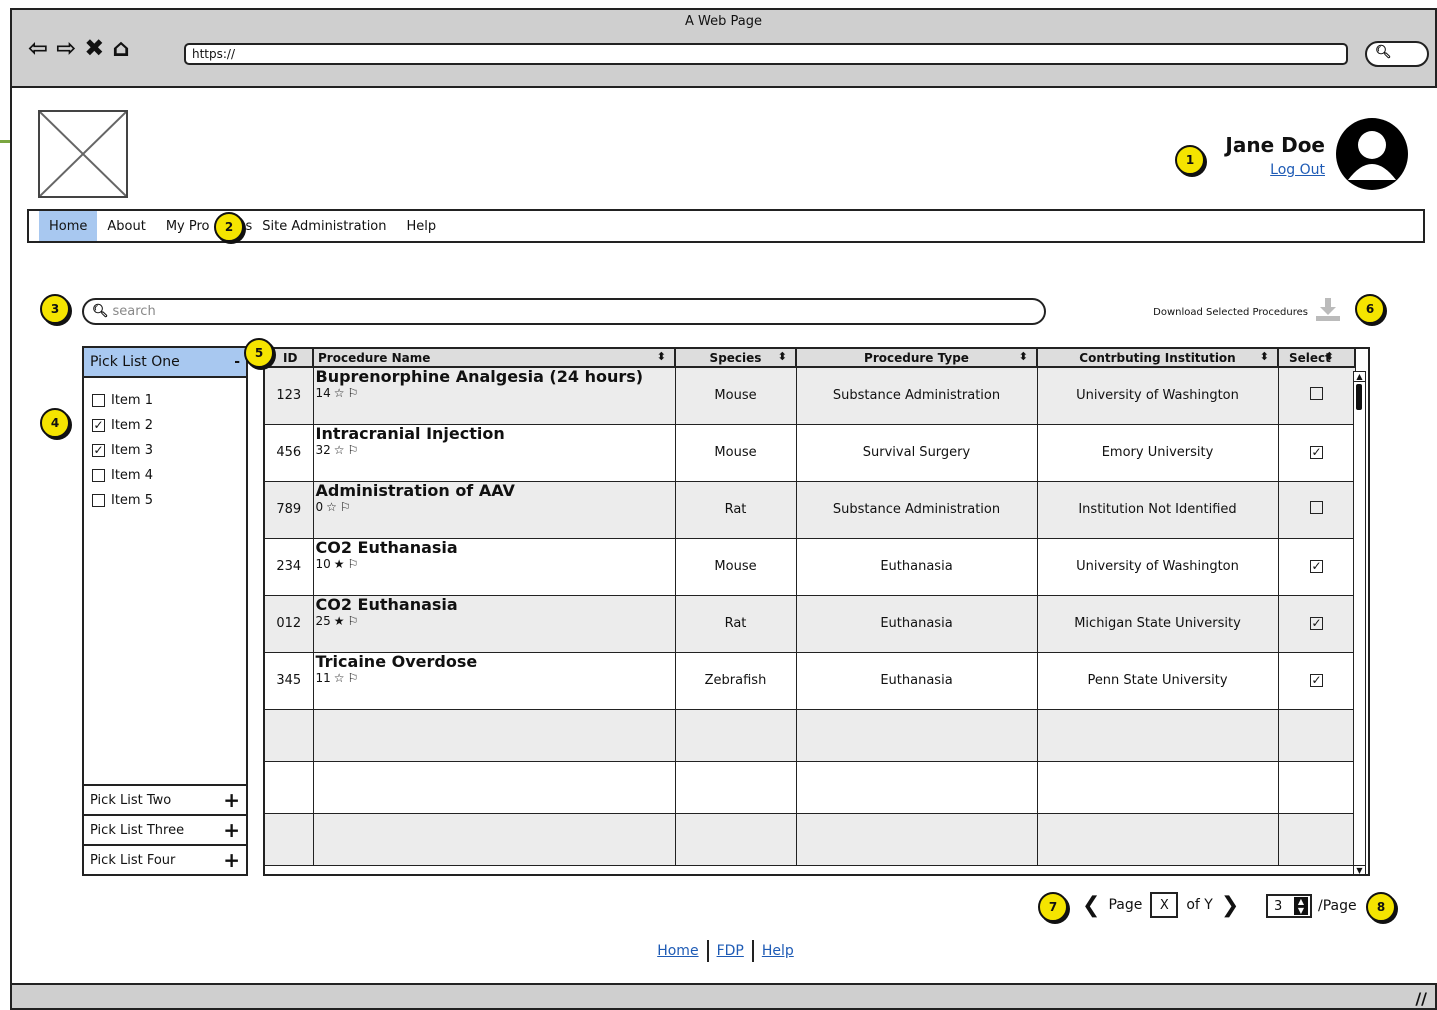  Describe the element at coordinates (1359, 397) in the screenshot. I see `scroll-thumb` at that location.